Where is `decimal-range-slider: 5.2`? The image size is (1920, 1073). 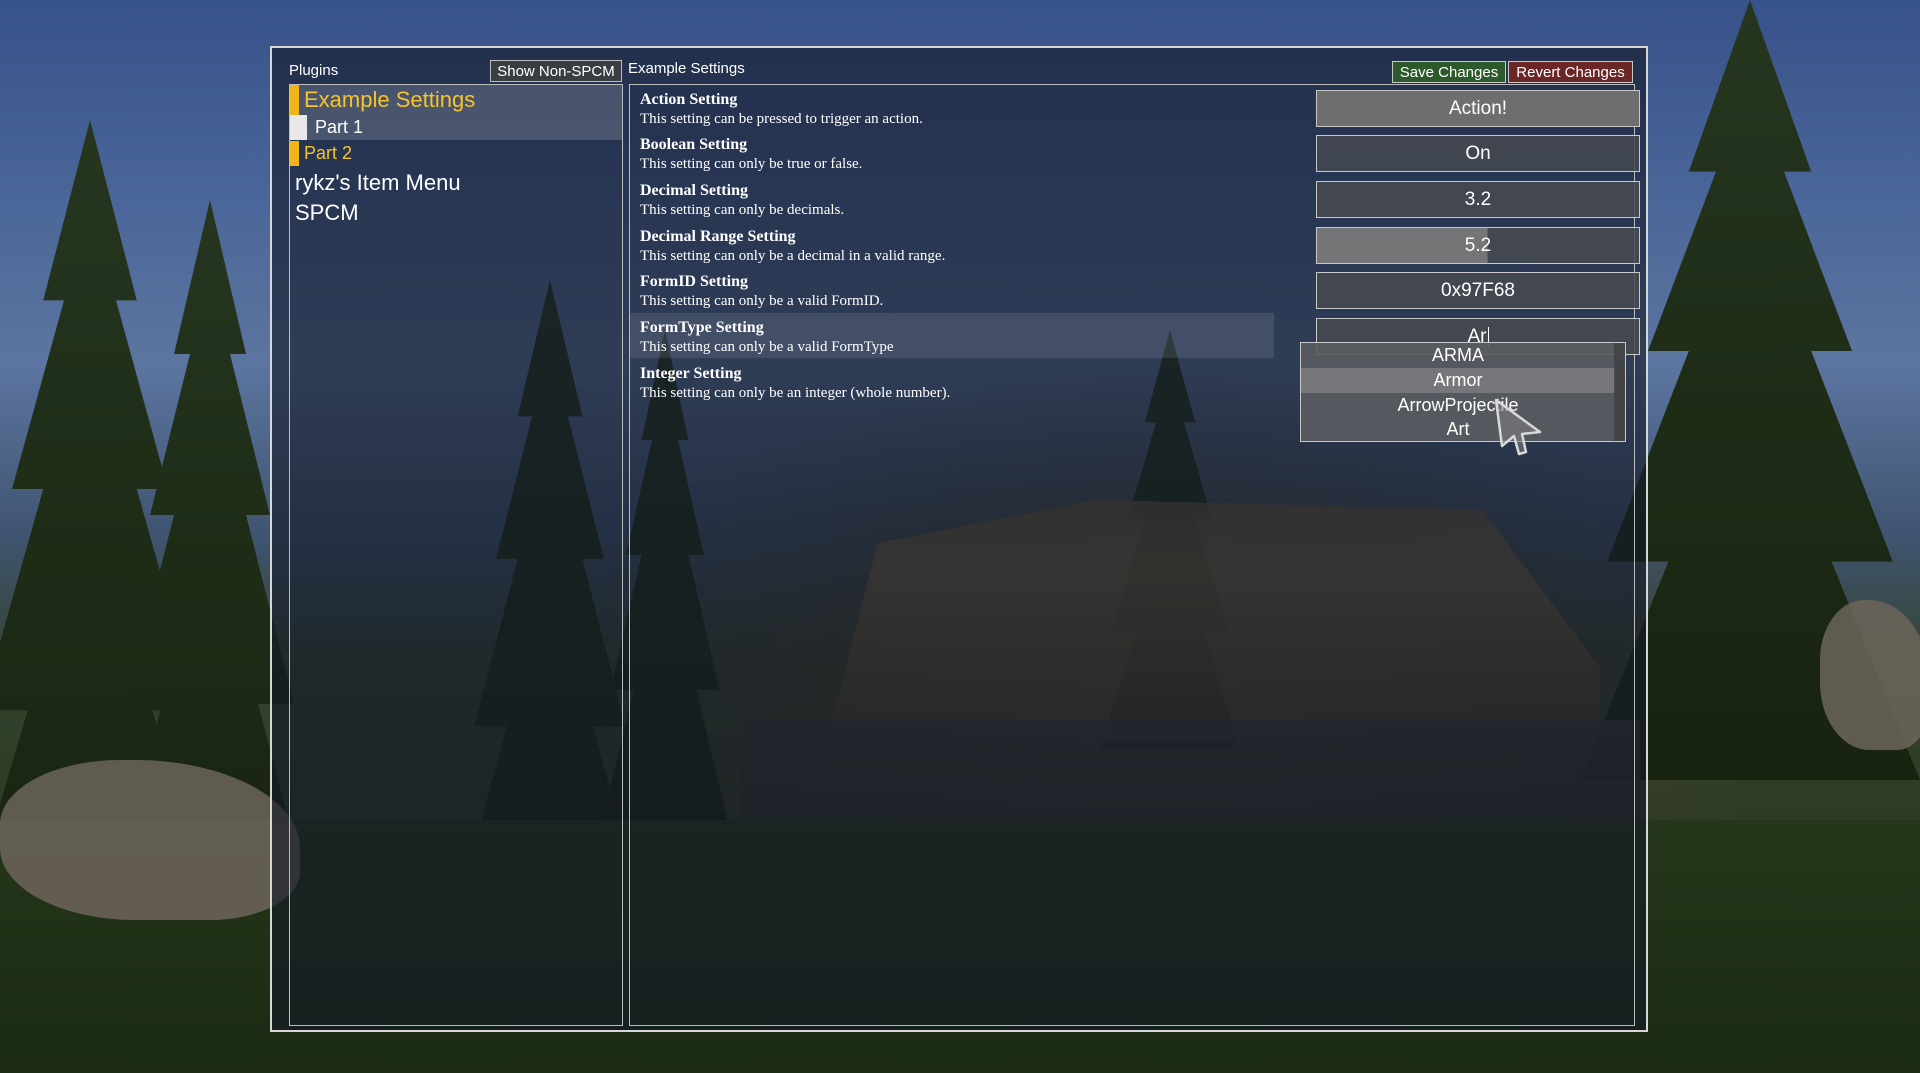
decimal-range-slider: 5.2 is located at coordinates (1478, 245).